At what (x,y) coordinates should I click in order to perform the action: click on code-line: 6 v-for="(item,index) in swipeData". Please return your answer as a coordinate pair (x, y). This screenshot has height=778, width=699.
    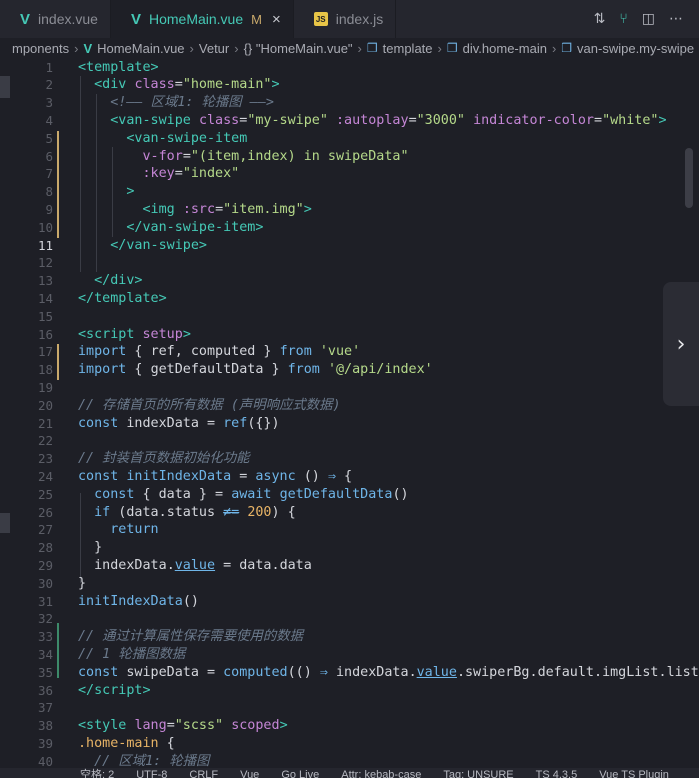
    Looking at the image, I should click on (349, 157).